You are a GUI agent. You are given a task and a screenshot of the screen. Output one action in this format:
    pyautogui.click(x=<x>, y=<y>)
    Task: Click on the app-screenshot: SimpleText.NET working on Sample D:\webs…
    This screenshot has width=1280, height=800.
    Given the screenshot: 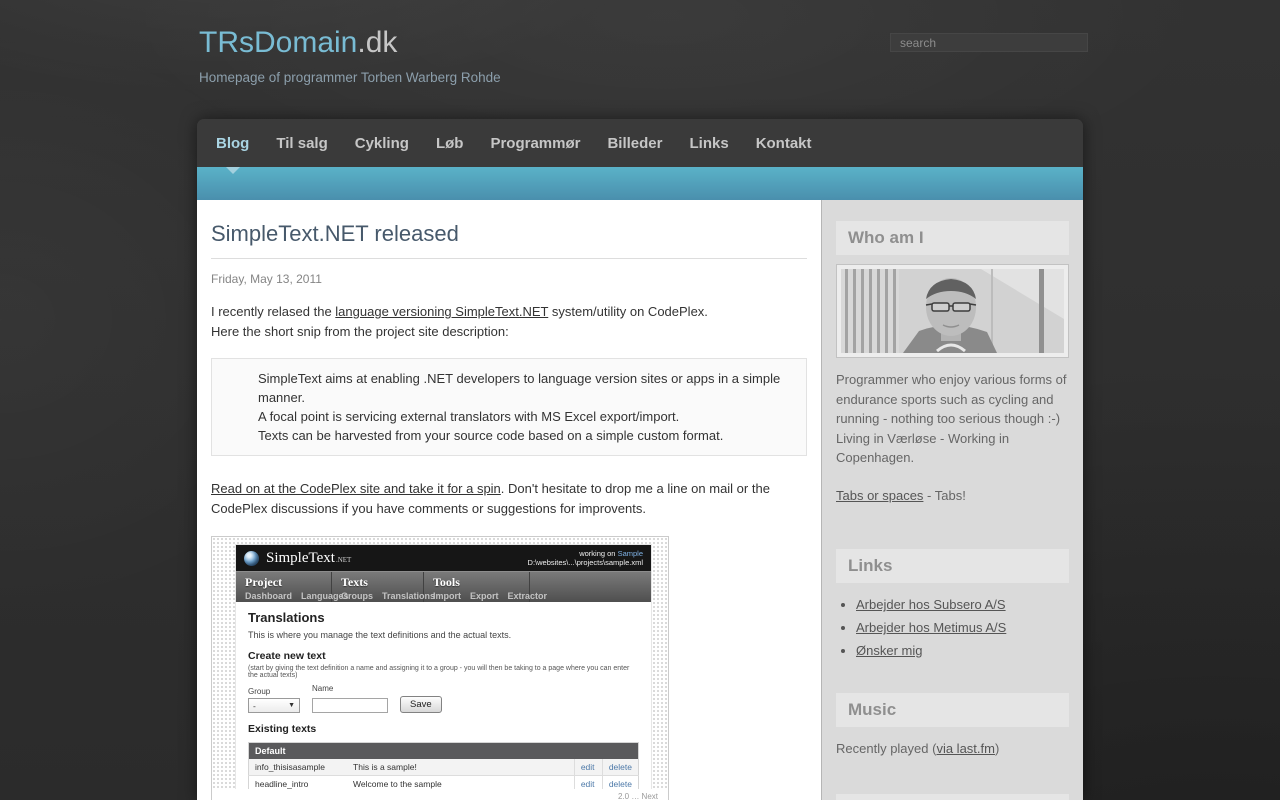 What is the action you would take?
    pyautogui.click(x=443, y=667)
    